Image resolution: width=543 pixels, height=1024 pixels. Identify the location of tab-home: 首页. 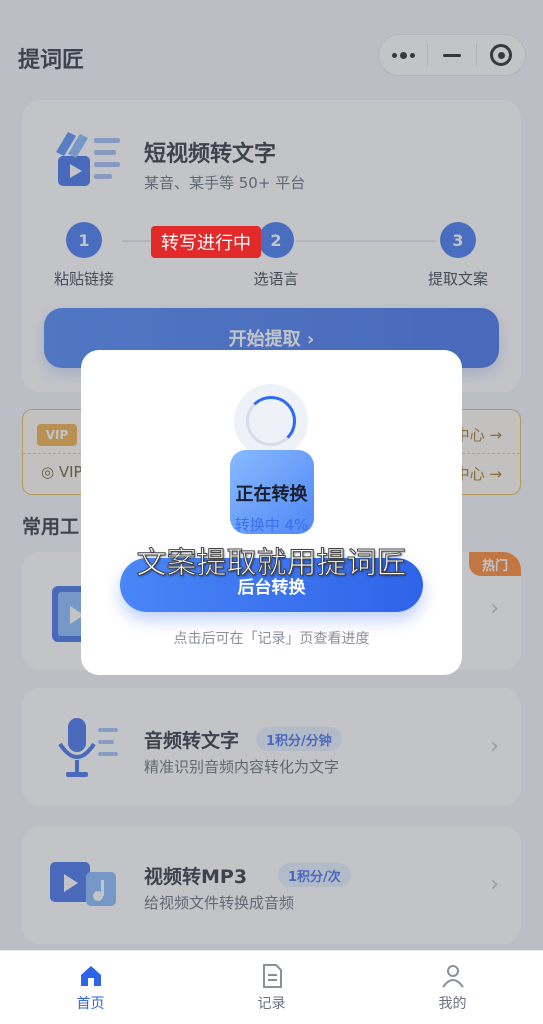
(90, 987).